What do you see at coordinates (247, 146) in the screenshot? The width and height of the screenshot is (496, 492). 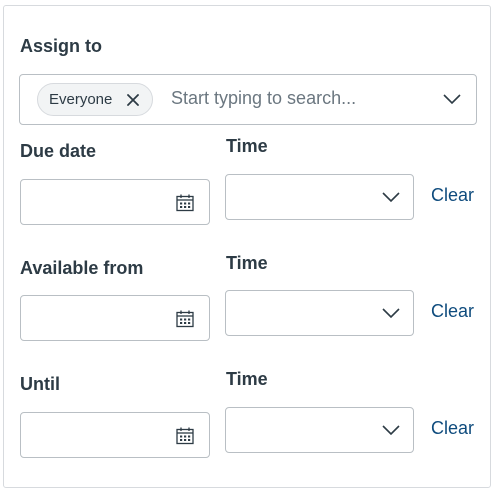 I see `due-time-label: Time` at bounding box center [247, 146].